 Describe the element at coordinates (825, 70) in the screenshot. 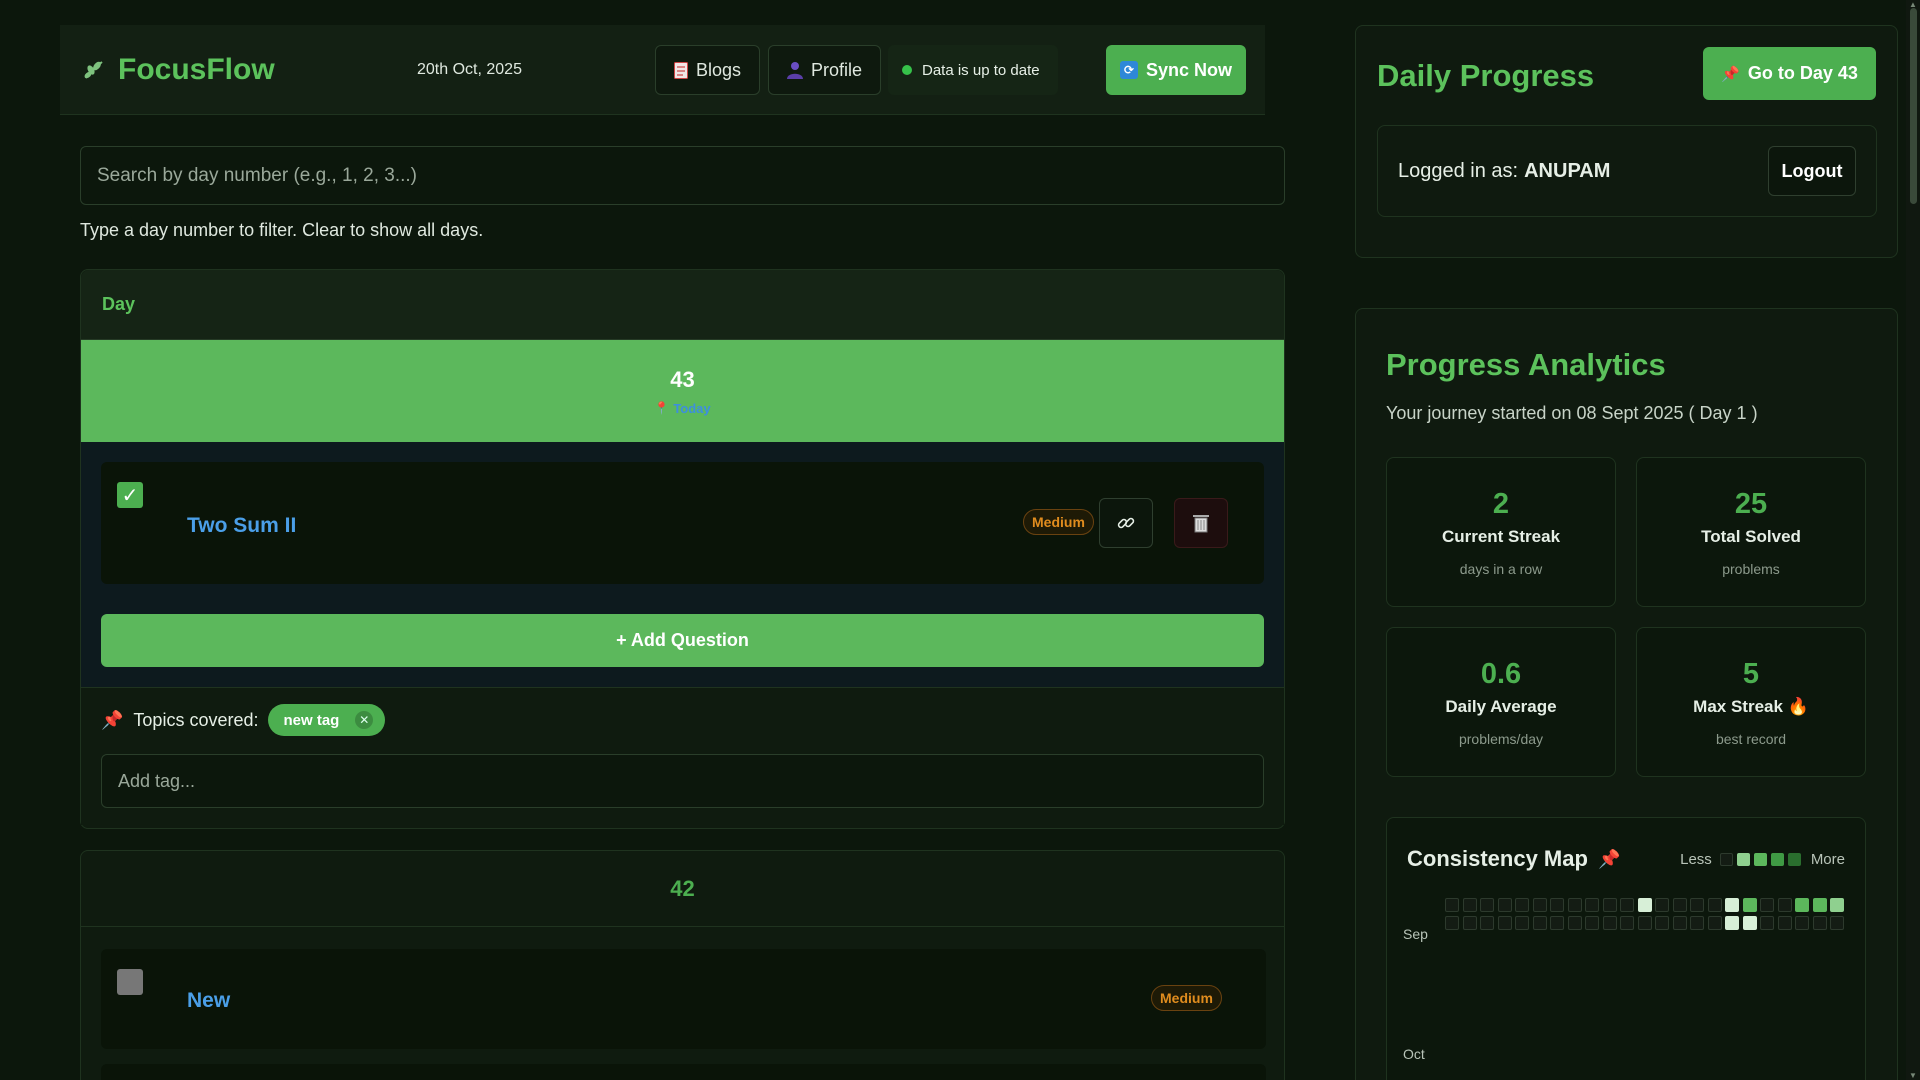

I see `profile-button: Profile` at that location.